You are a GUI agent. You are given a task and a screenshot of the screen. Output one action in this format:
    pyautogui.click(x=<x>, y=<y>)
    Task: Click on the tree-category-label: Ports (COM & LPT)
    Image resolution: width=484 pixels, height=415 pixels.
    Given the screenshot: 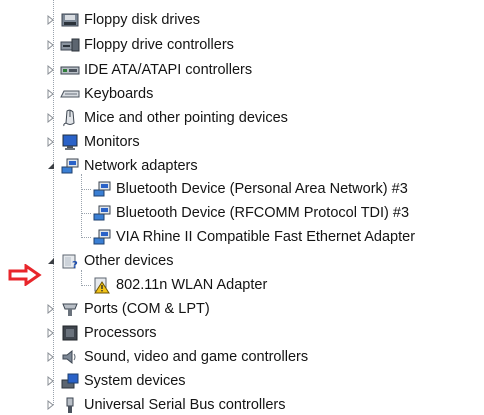 What is the action you would take?
    pyautogui.click(x=147, y=309)
    